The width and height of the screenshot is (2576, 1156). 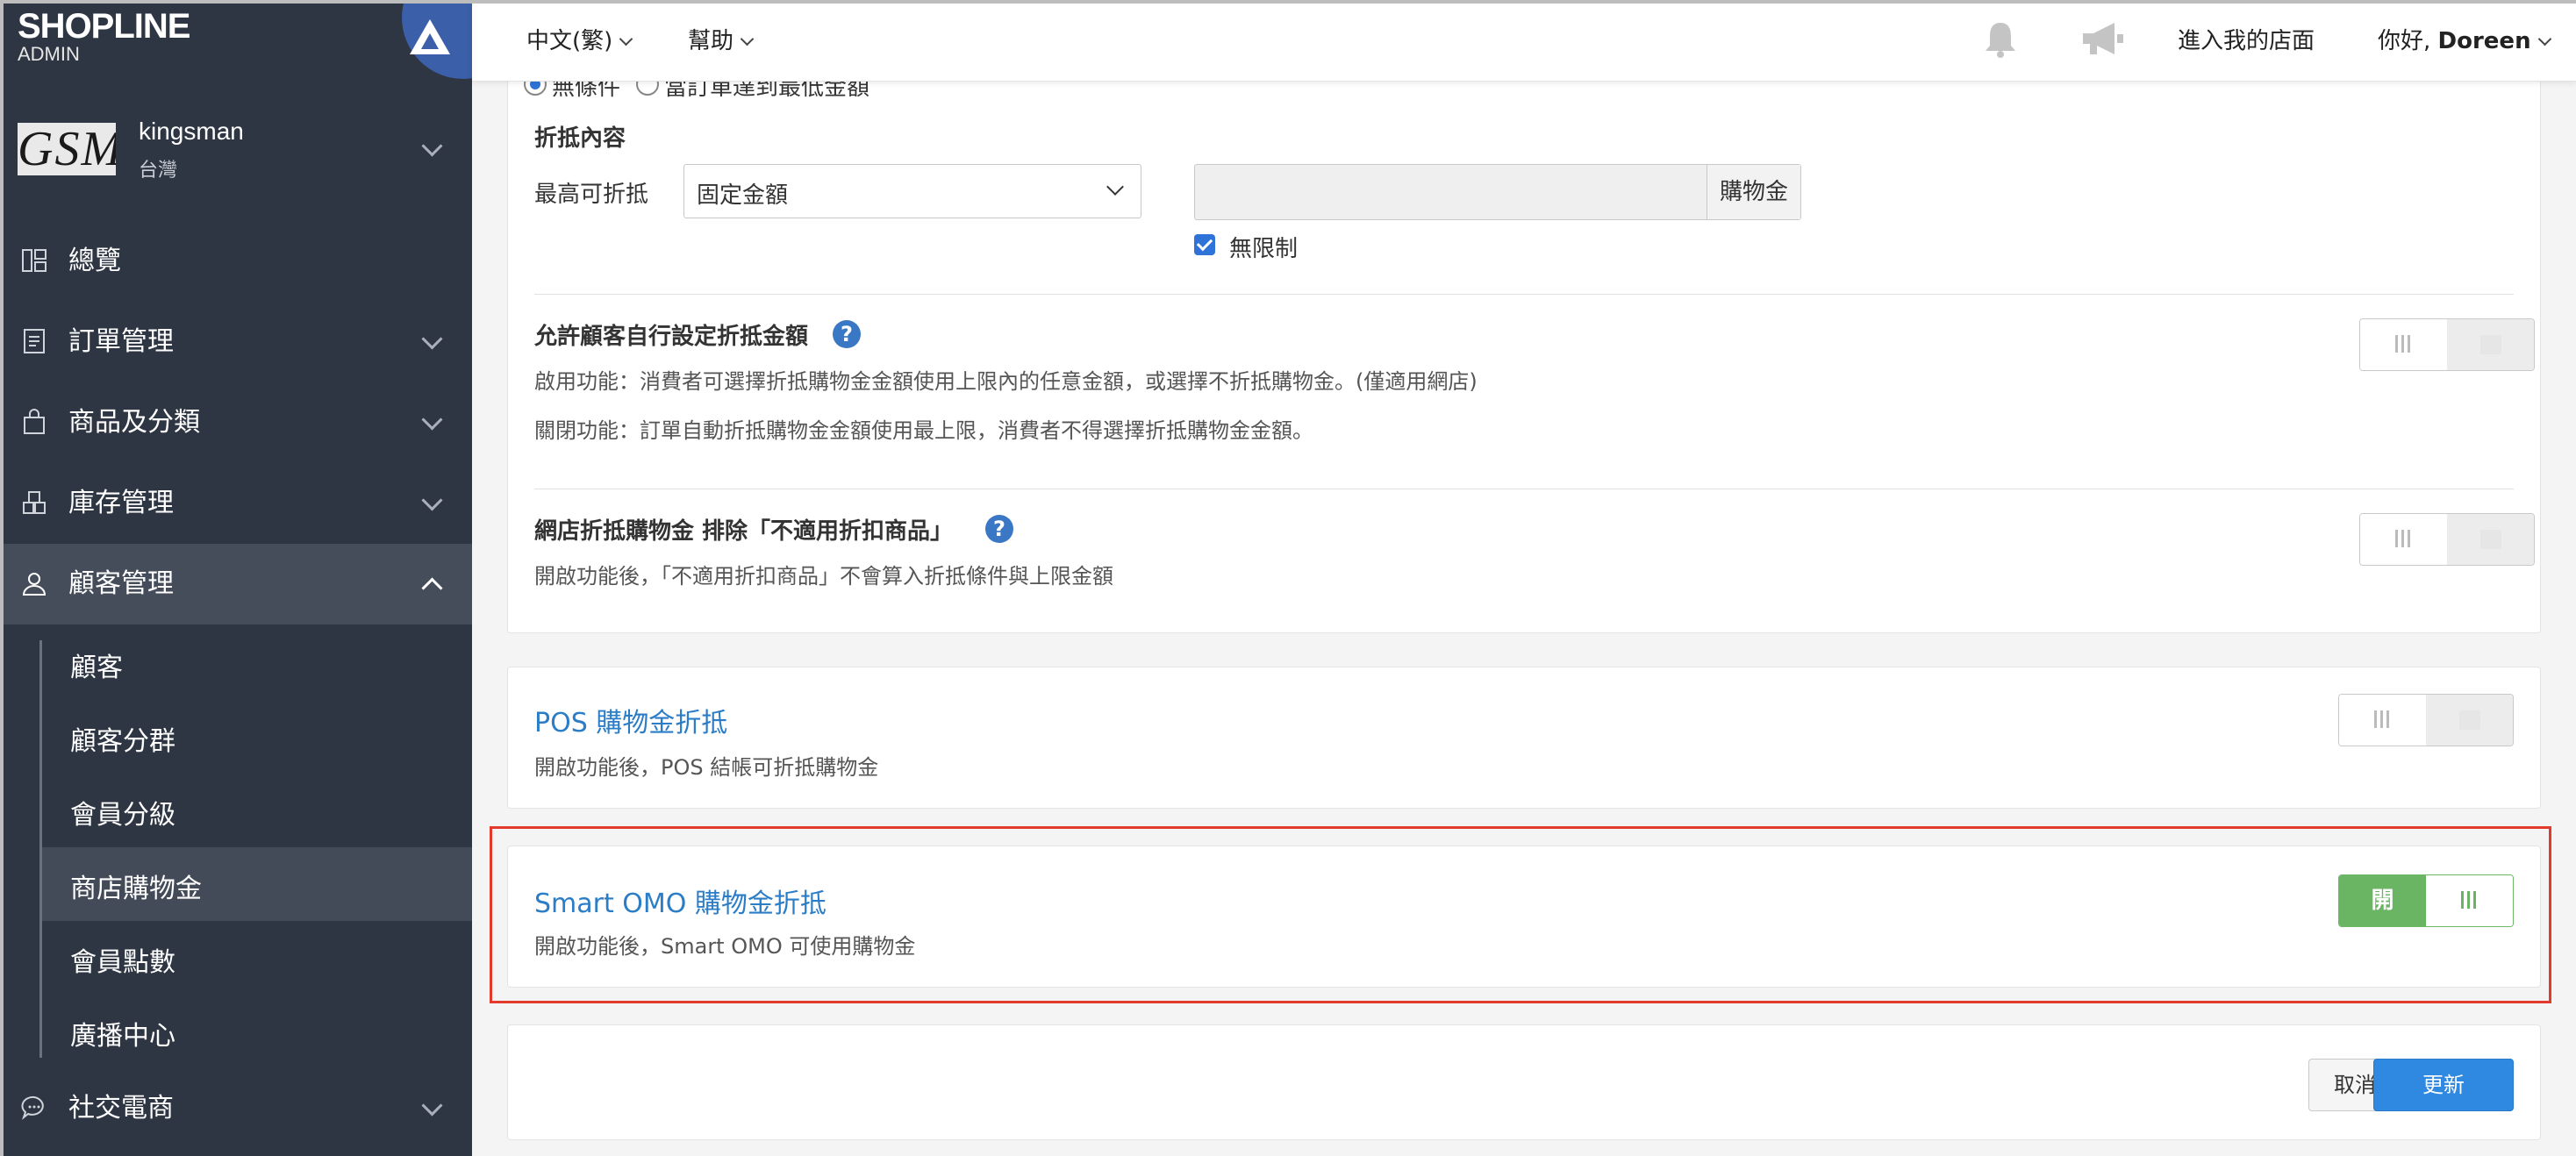 I want to click on language-label: 中文(繁), so click(x=569, y=41).